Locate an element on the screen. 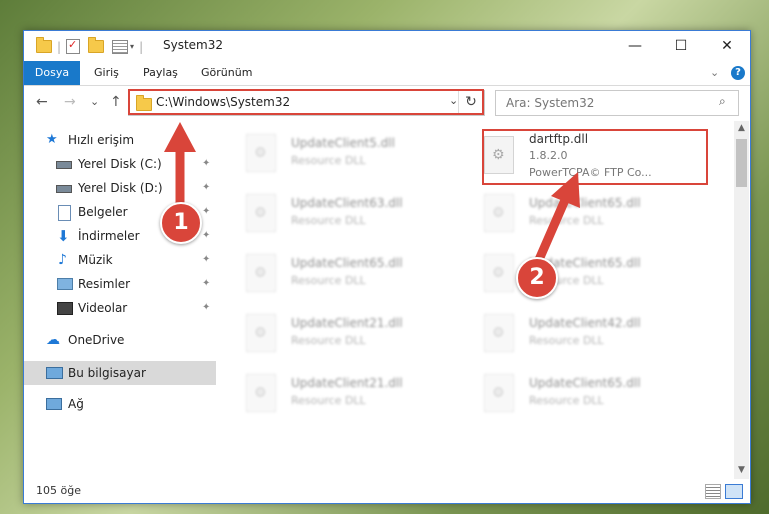 This screenshot has width=769, height=514. details-view-icon is located at coordinates (713, 491).